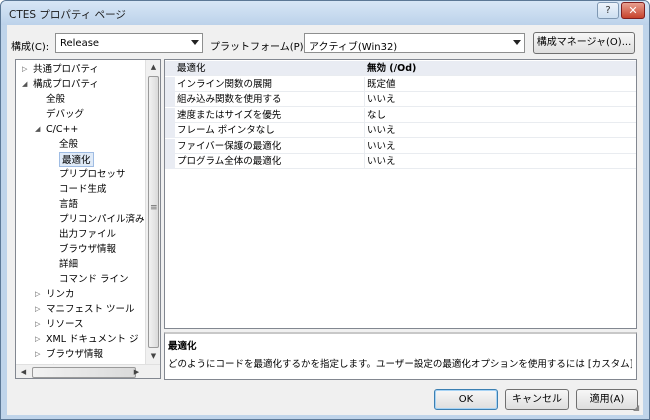  Describe the element at coordinates (66, 69) in the screenshot. I see `tree-item: 共通プロパティ` at that location.